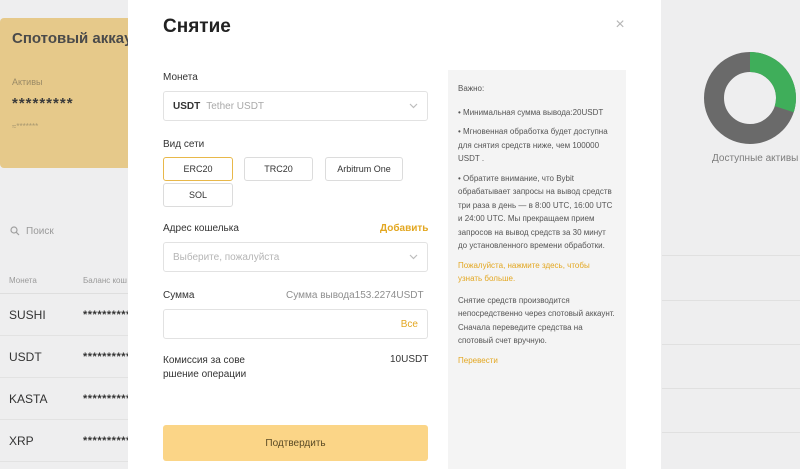 This screenshot has height=469, width=800. Describe the element at coordinates (531, 112) in the screenshot. I see `info-bullet-min: • Минимальная сумма вывода:20USDT` at that location.